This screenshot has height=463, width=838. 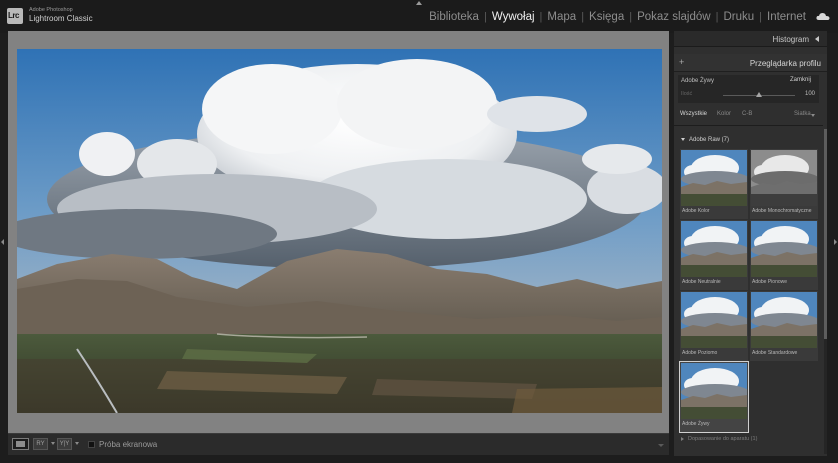 What do you see at coordinates (701, 282) in the screenshot?
I see `profile-thumbnail-label: Adobe Neutralnie` at bounding box center [701, 282].